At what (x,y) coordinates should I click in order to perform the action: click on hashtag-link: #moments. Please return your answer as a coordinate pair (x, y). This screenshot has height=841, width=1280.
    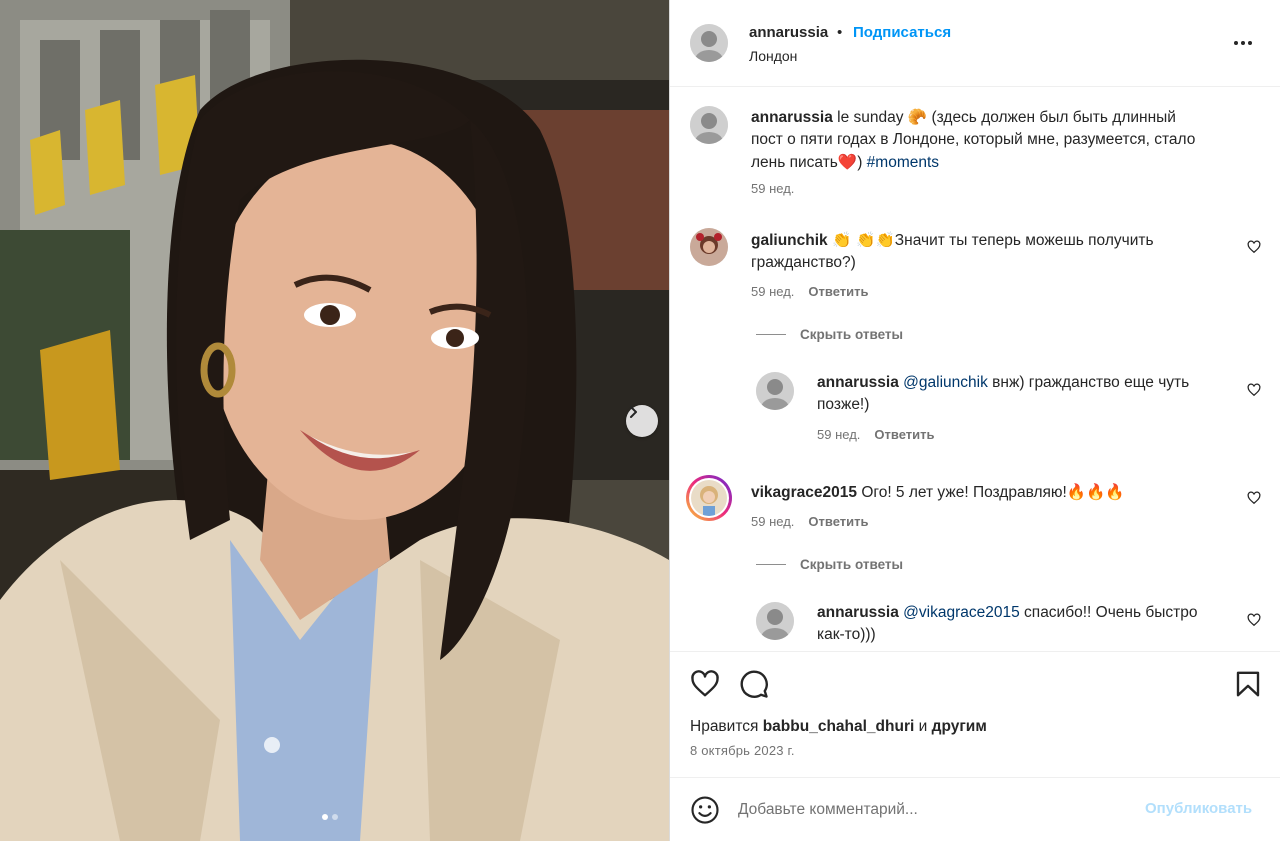
    Looking at the image, I should click on (903, 162).